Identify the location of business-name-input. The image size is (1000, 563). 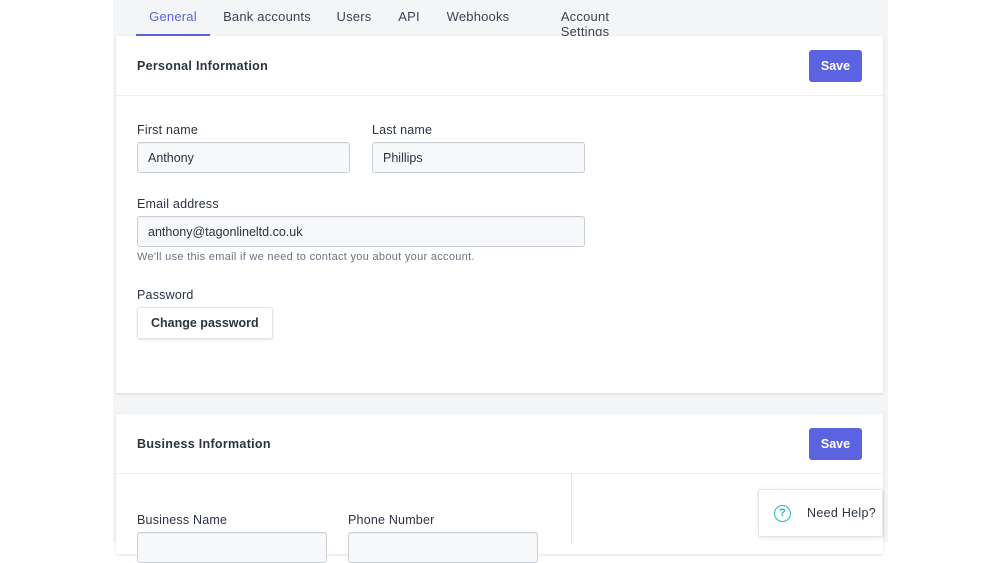
(232, 547).